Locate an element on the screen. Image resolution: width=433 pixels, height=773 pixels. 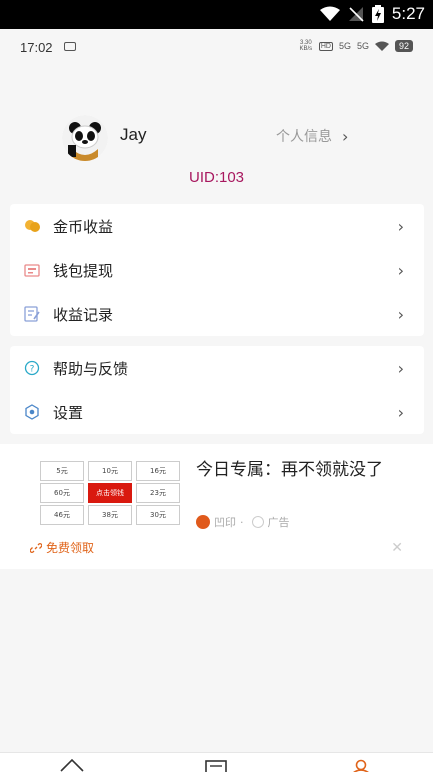
menu-item-label: 收益记录 is located at coordinates (83, 314).